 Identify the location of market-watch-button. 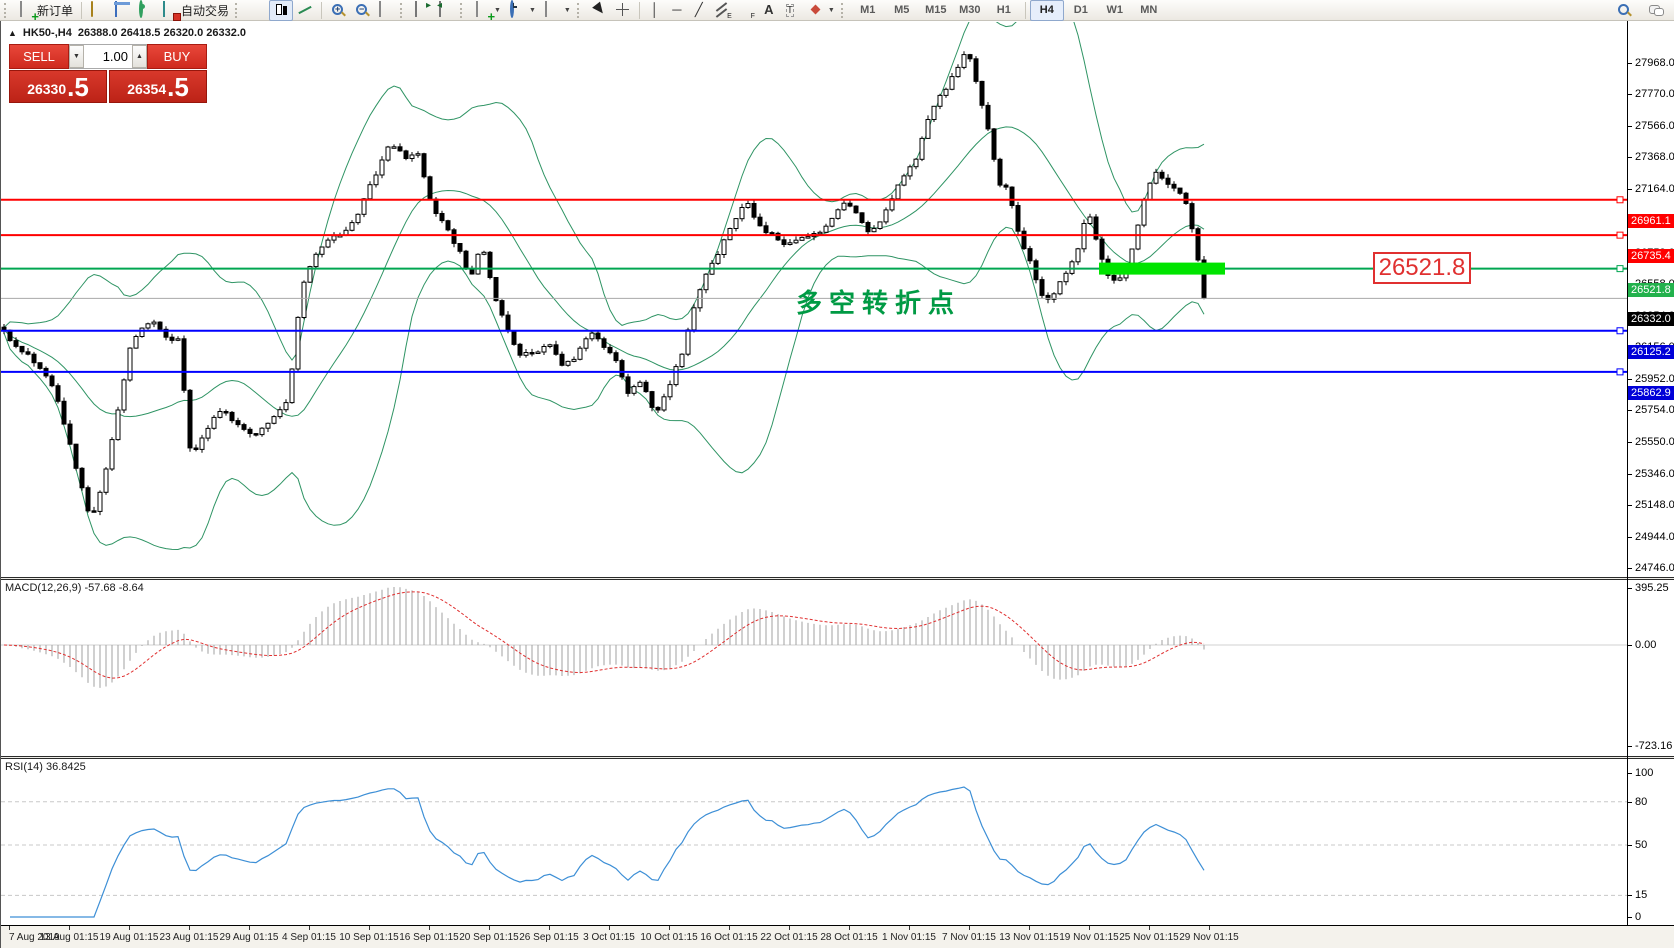
(98, 10).